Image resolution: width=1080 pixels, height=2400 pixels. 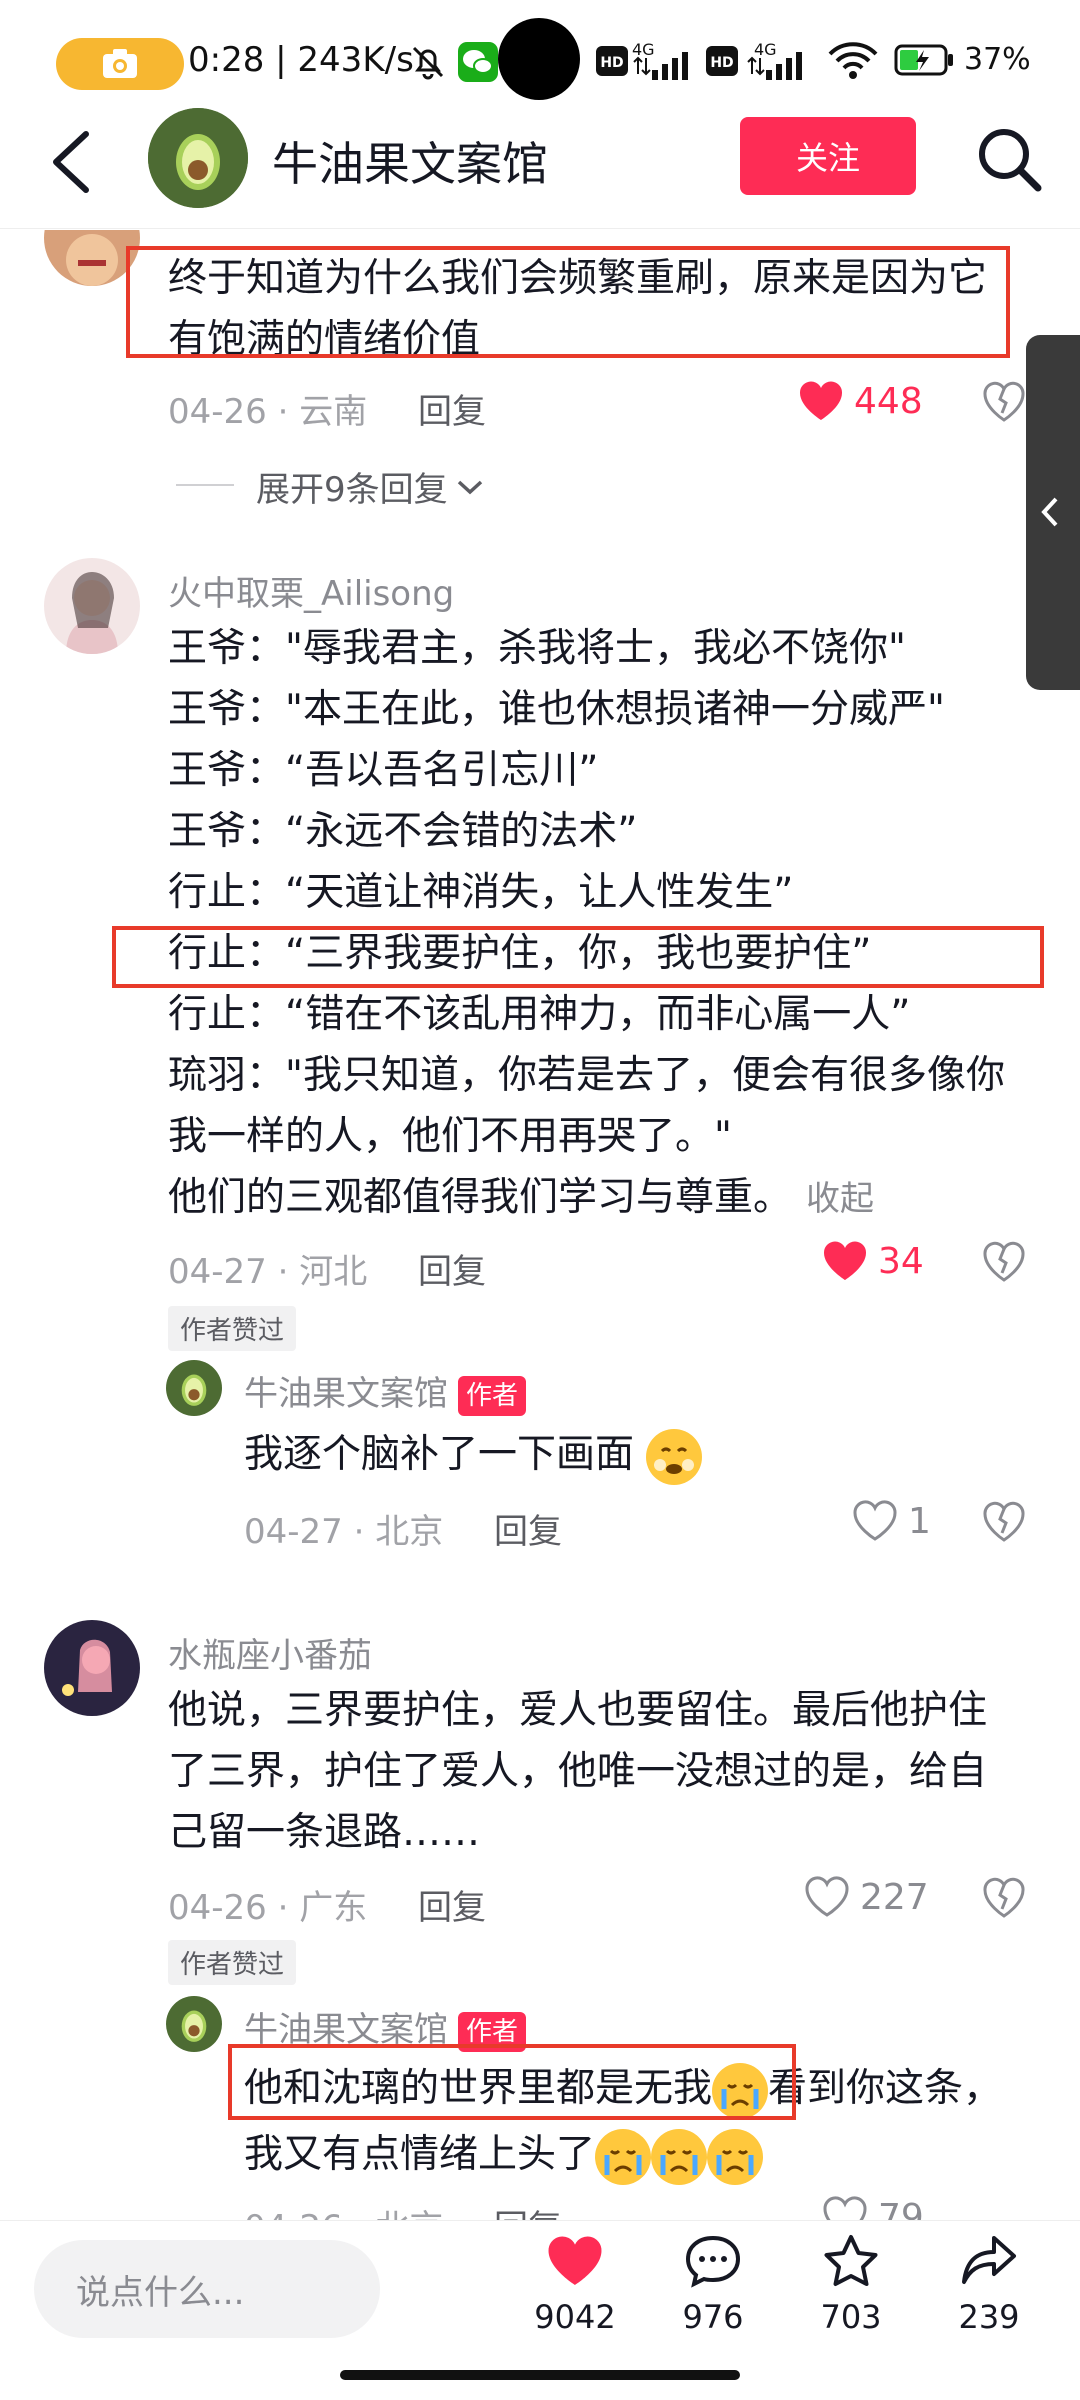 What do you see at coordinates (428, 63) in the screenshot?
I see `mute-bell-icon` at bounding box center [428, 63].